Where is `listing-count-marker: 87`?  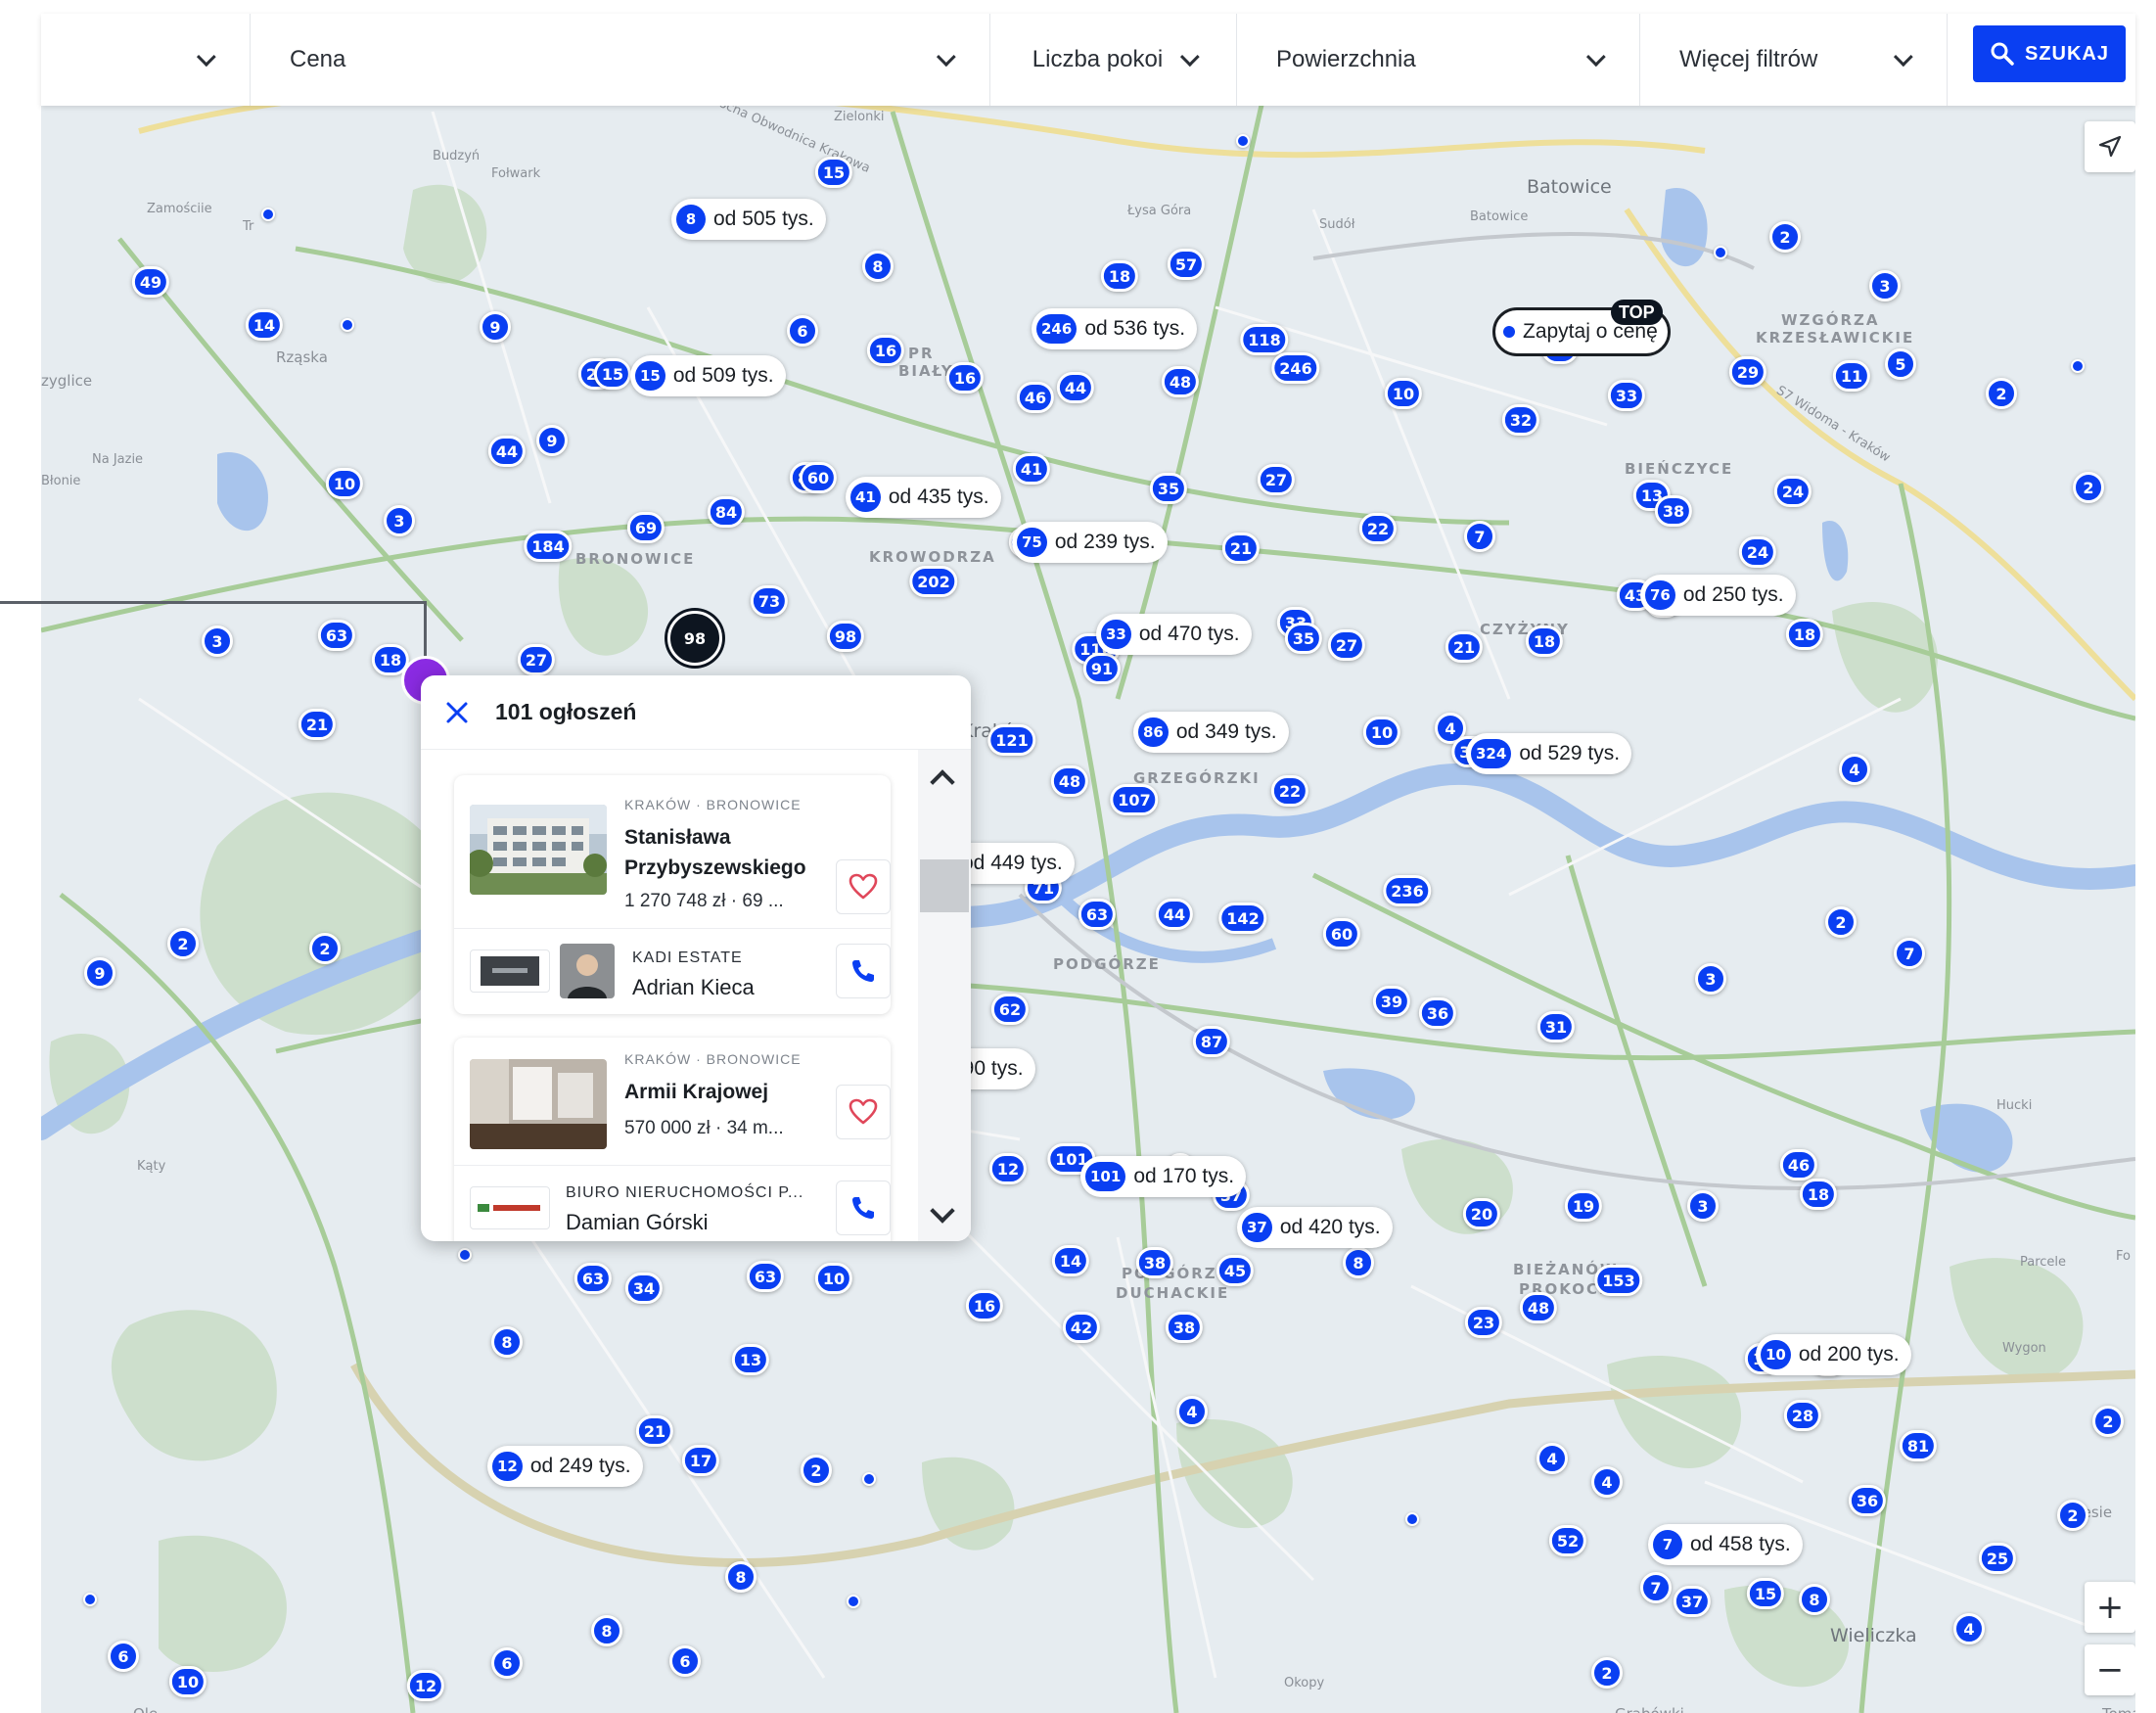 listing-count-marker: 87 is located at coordinates (1211, 1041).